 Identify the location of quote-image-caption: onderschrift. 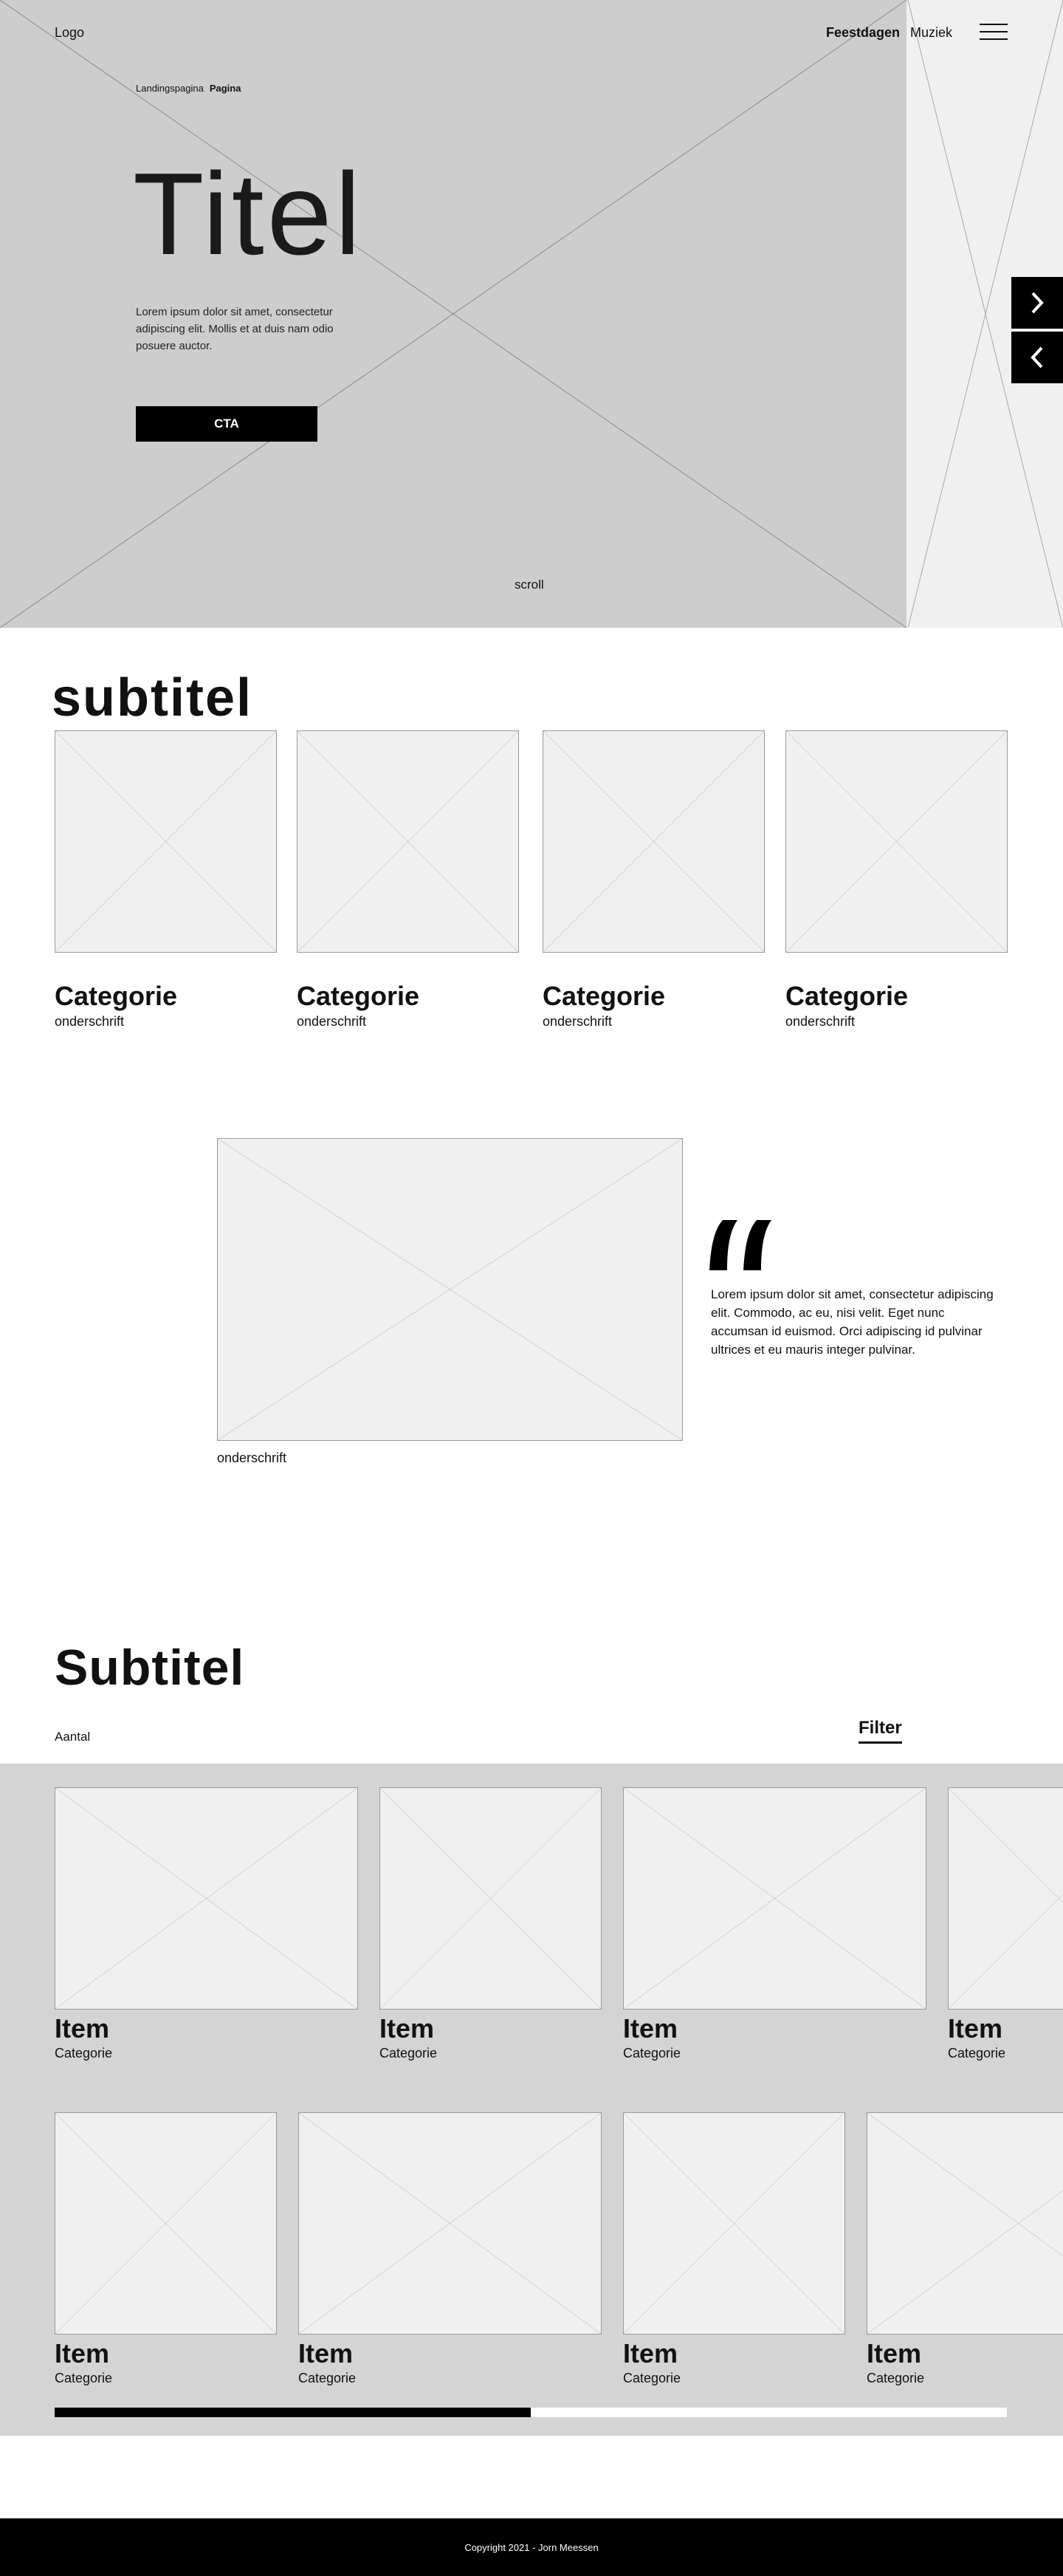
(252, 1457).